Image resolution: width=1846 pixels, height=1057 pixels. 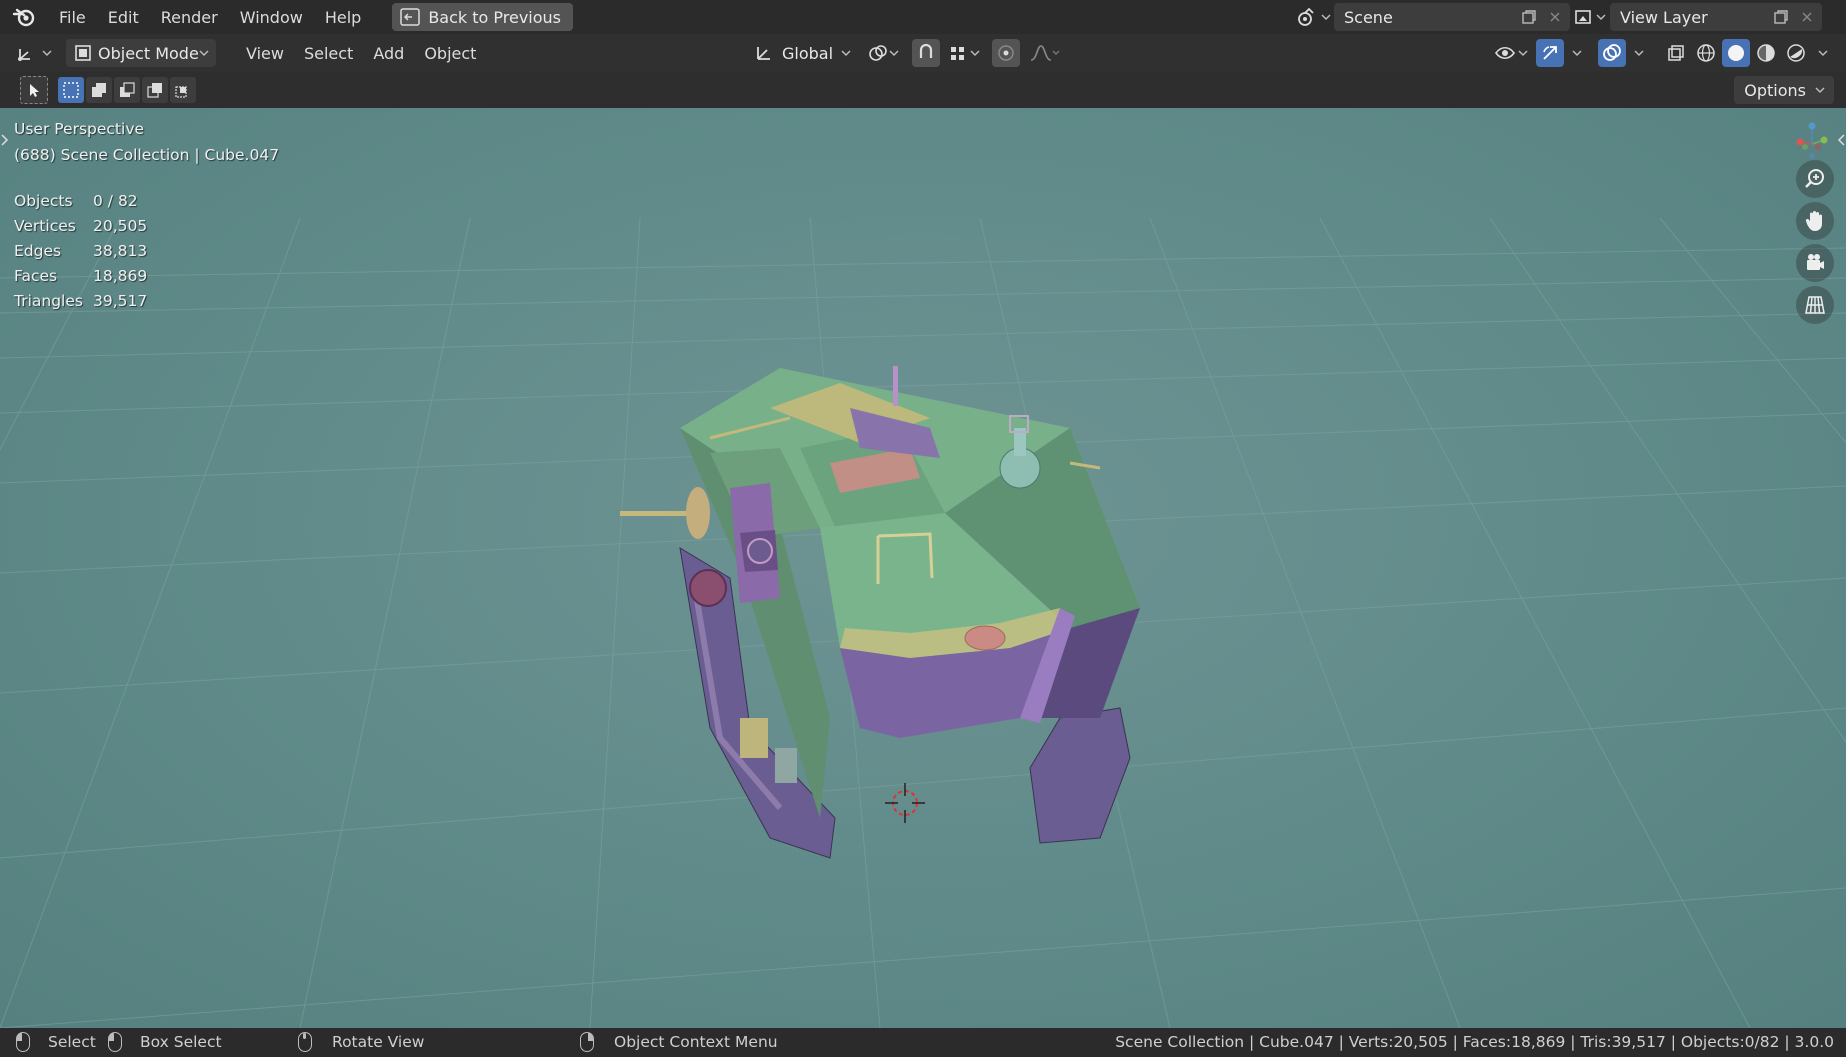 What do you see at coordinates (1775, 90) in the screenshot?
I see `options-label: Options` at bounding box center [1775, 90].